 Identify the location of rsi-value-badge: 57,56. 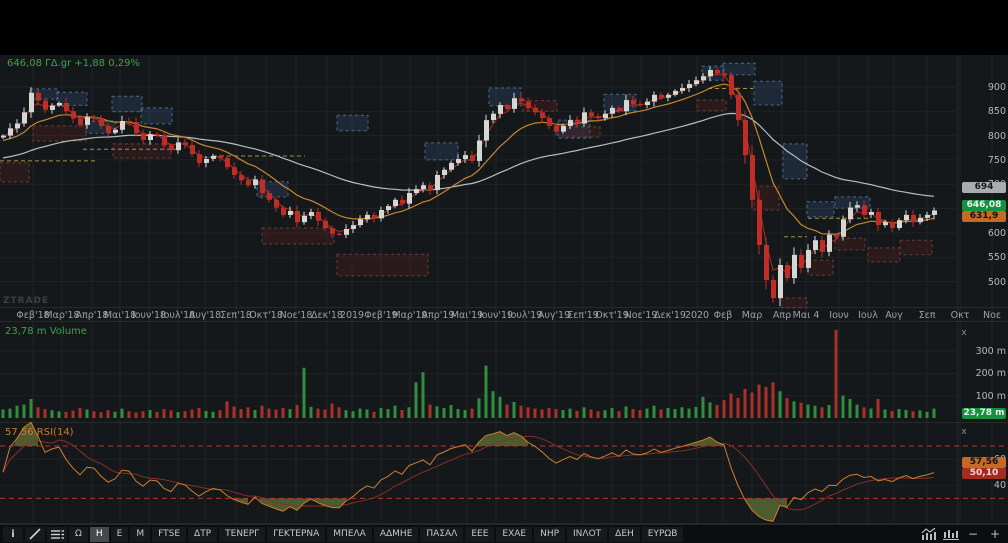
(984, 462).